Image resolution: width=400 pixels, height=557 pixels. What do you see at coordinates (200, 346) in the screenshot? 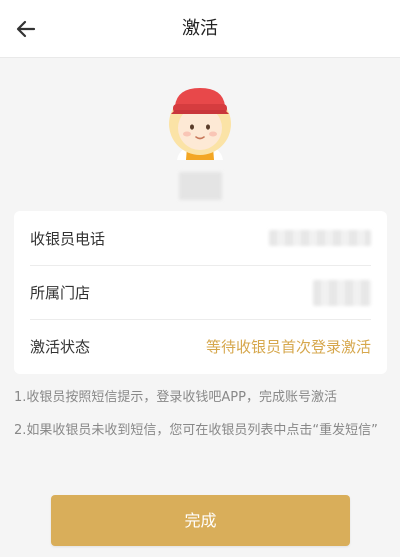
I see `status-row: 激活状态 等待收银员首次登录激活` at bounding box center [200, 346].